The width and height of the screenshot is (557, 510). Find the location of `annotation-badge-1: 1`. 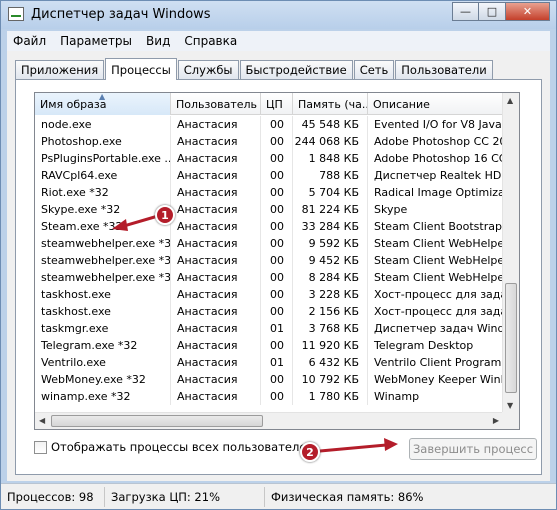

annotation-badge-1: 1 is located at coordinates (165, 215).